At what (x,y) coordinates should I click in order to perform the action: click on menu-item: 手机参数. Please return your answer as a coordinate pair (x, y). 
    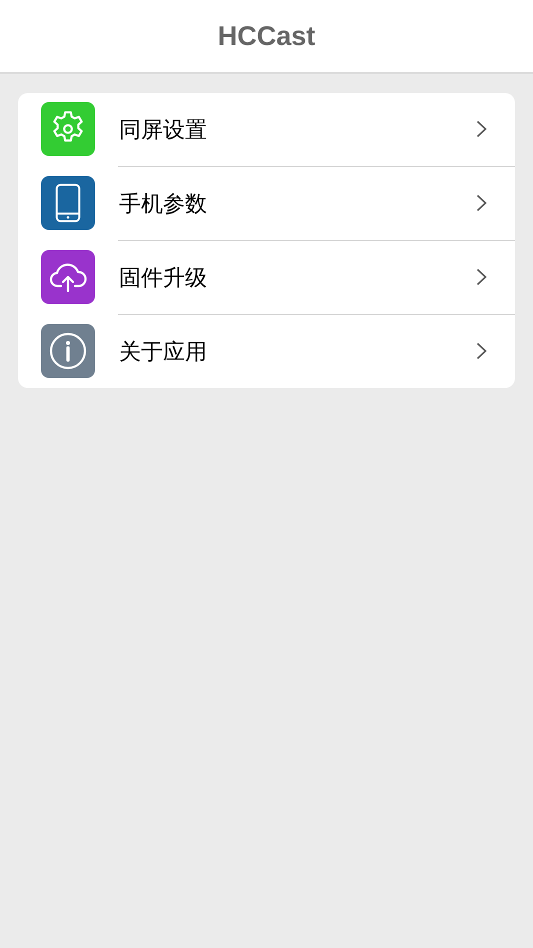
    Looking at the image, I should click on (266, 203).